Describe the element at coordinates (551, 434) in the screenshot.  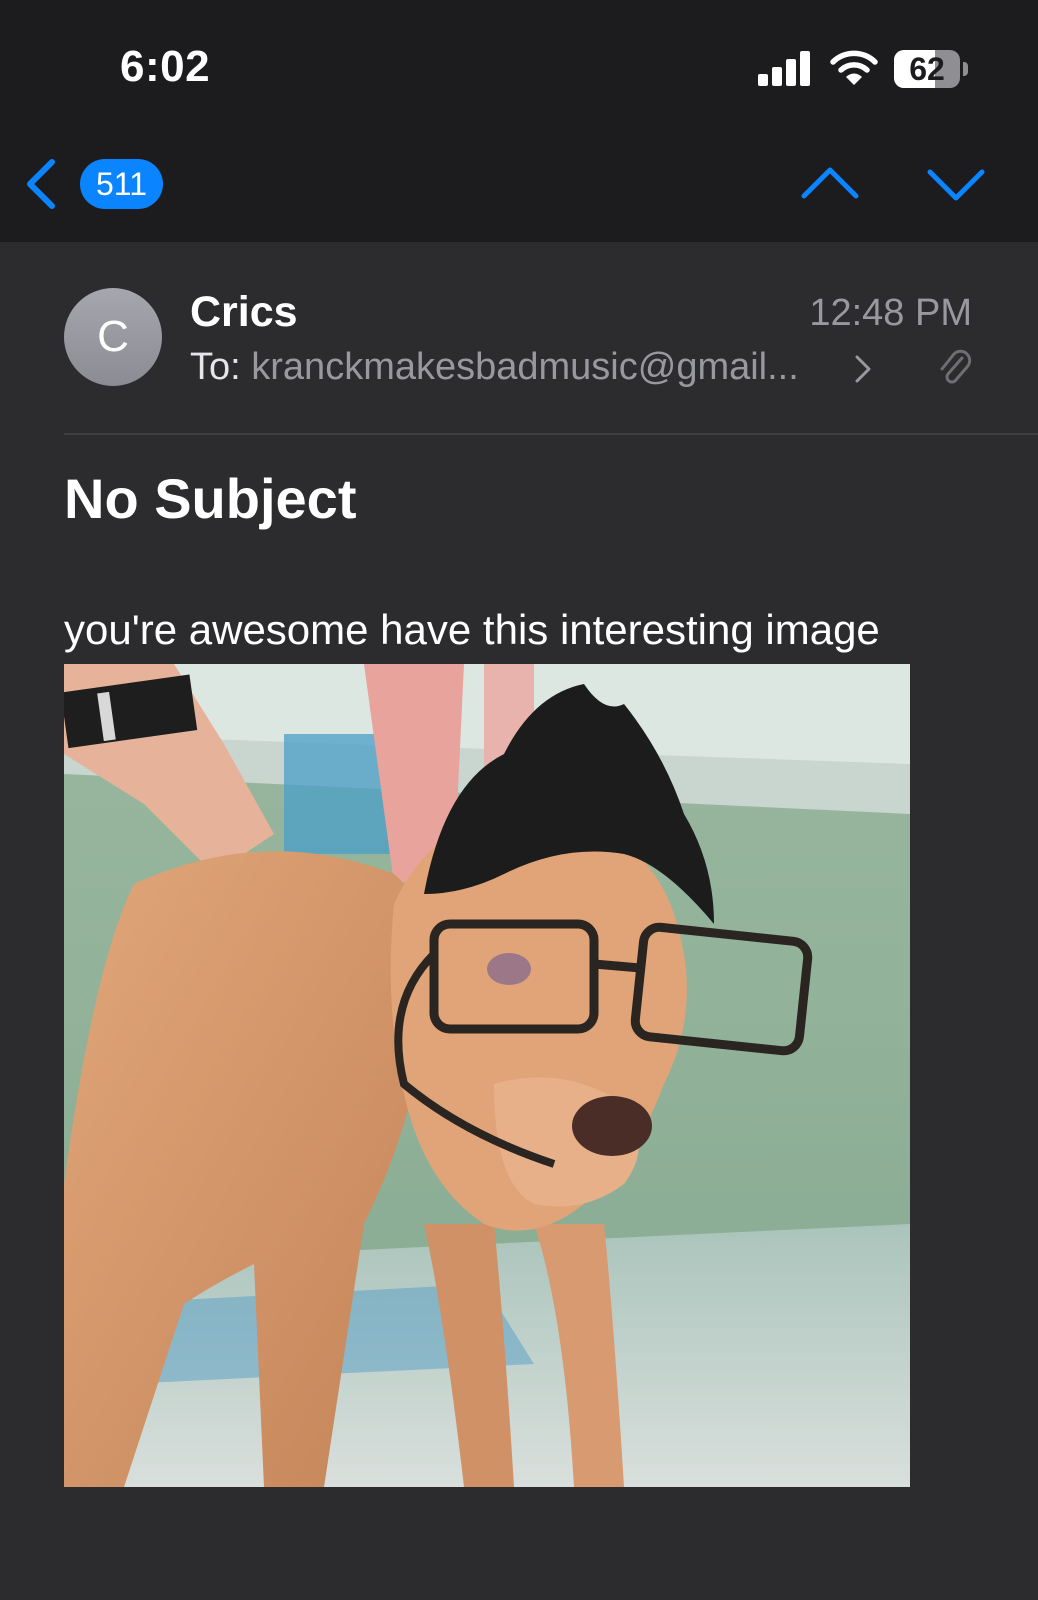
I see `header-divider` at that location.